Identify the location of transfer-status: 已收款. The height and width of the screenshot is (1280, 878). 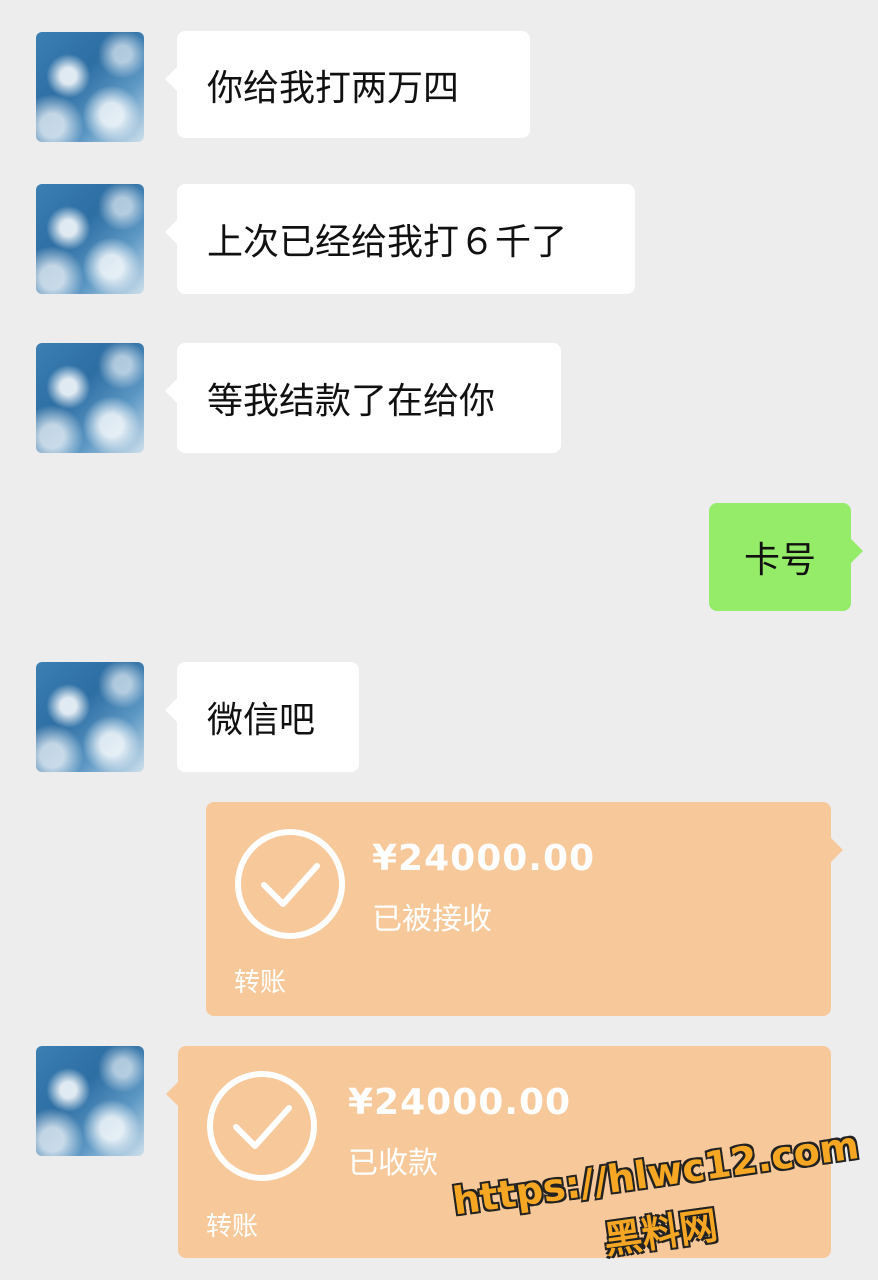
(393, 1163).